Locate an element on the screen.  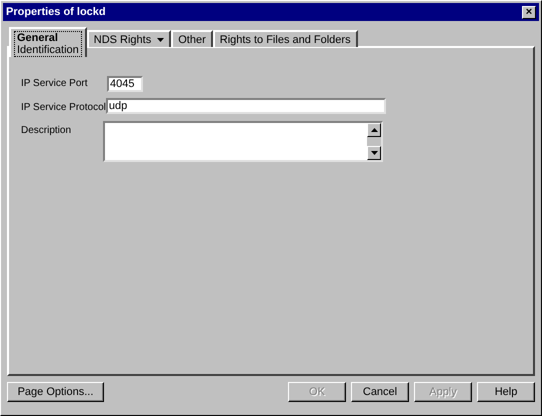
field-label: Description is located at coordinates (46, 131).